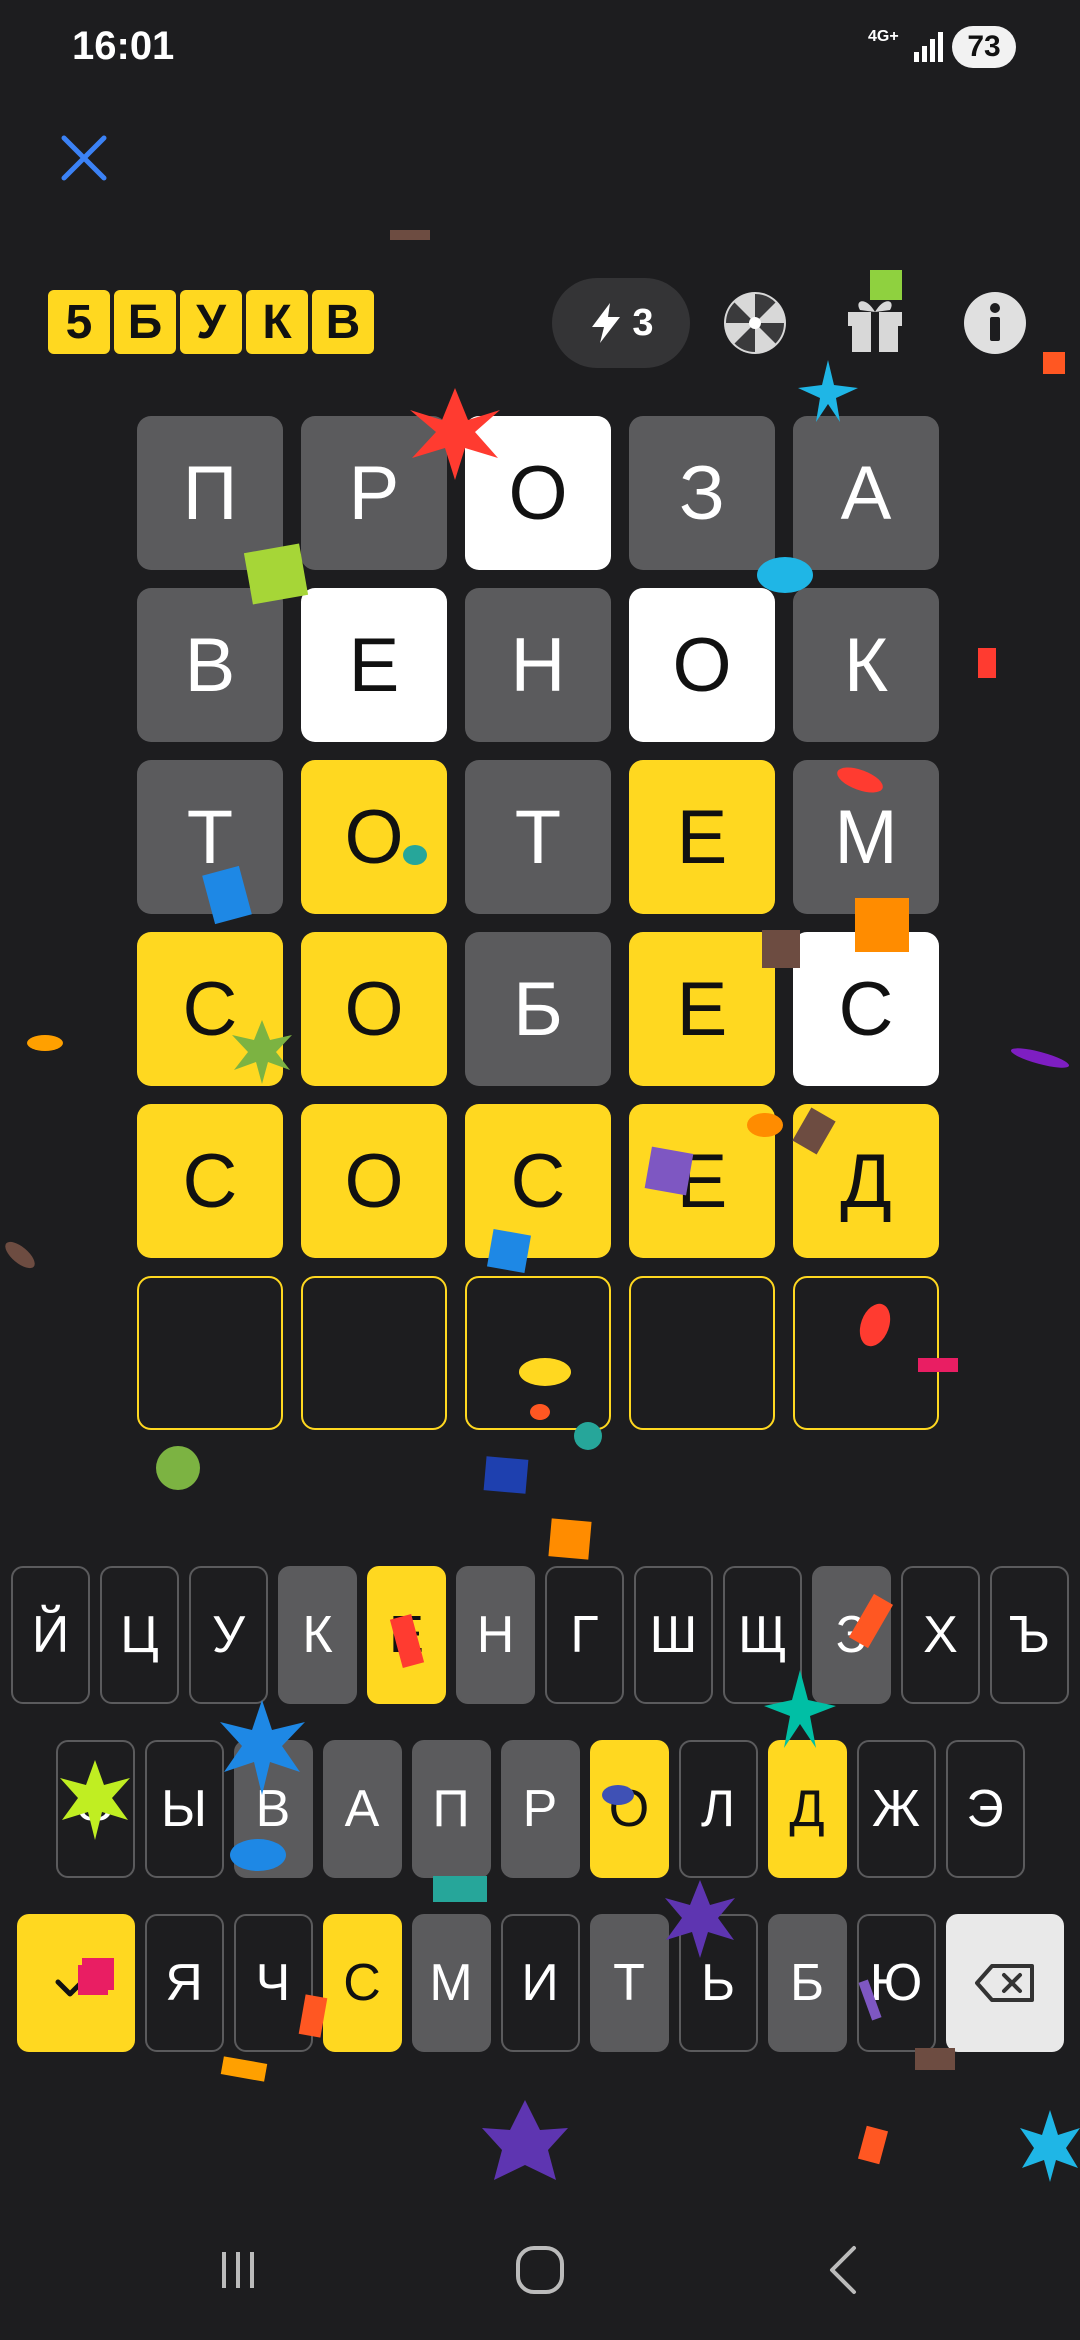 The width and height of the screenshot is (1080, 2340). I want to click on key: Т, so click(629, 1983).